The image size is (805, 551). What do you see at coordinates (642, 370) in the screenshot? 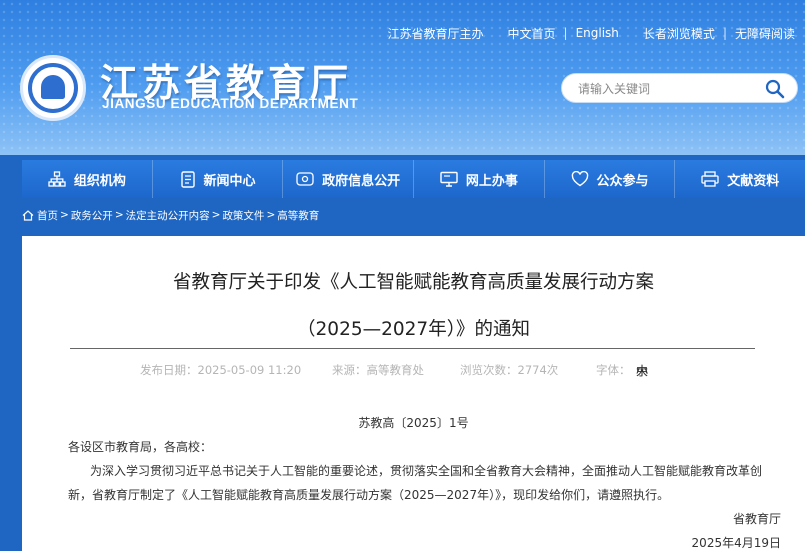
I see `fontsize-small: 小` at bounding box center [642, 370].